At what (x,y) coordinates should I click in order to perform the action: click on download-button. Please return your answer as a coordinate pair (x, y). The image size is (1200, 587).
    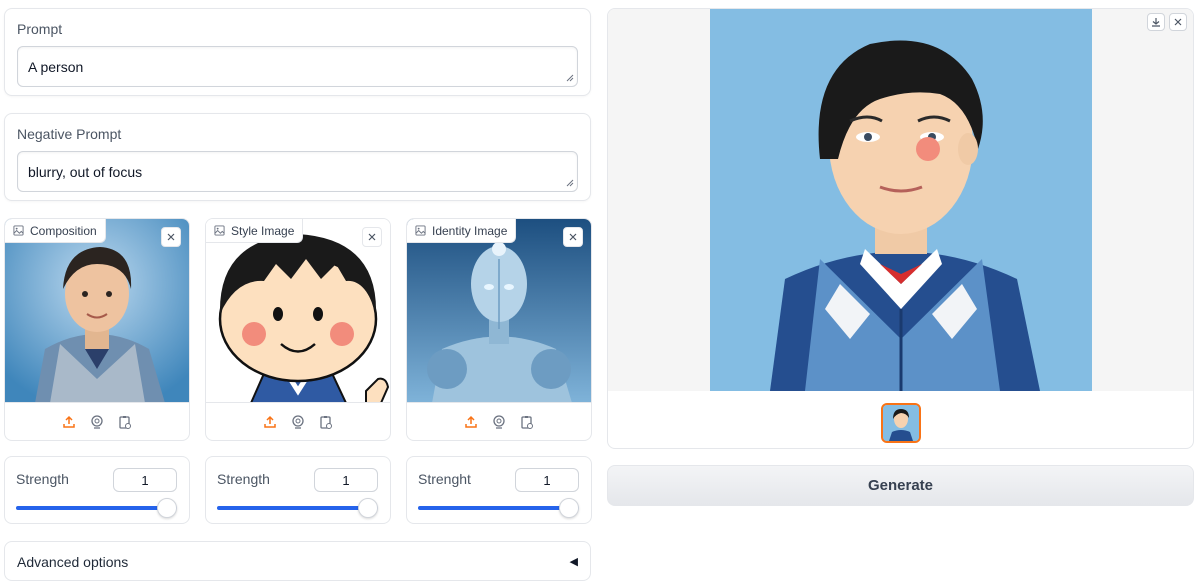
    Looking at the image, I should click on (1156, 22).